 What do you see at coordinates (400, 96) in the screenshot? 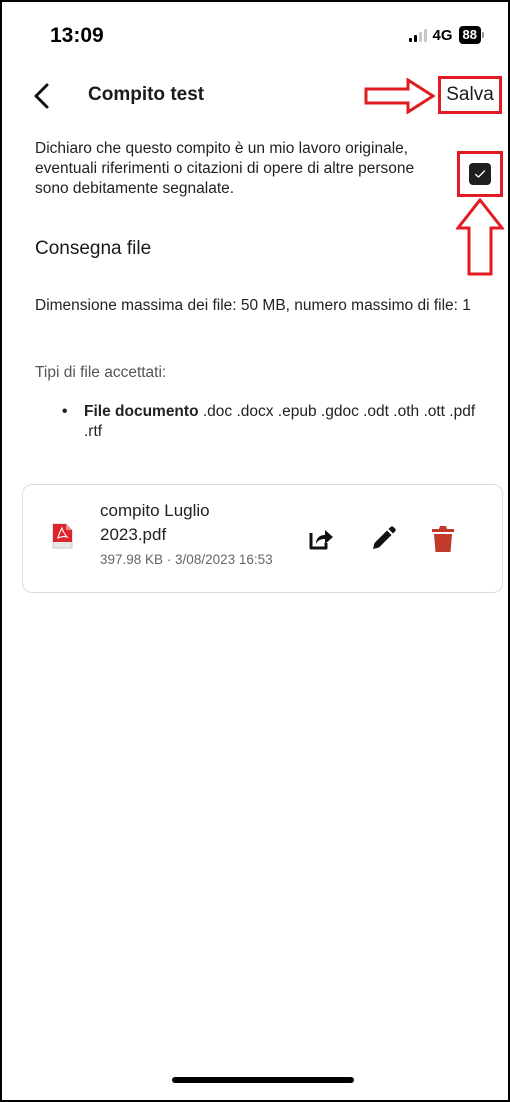
I see `annotation-arrow-right-icon` at bounding box center [400, 96].